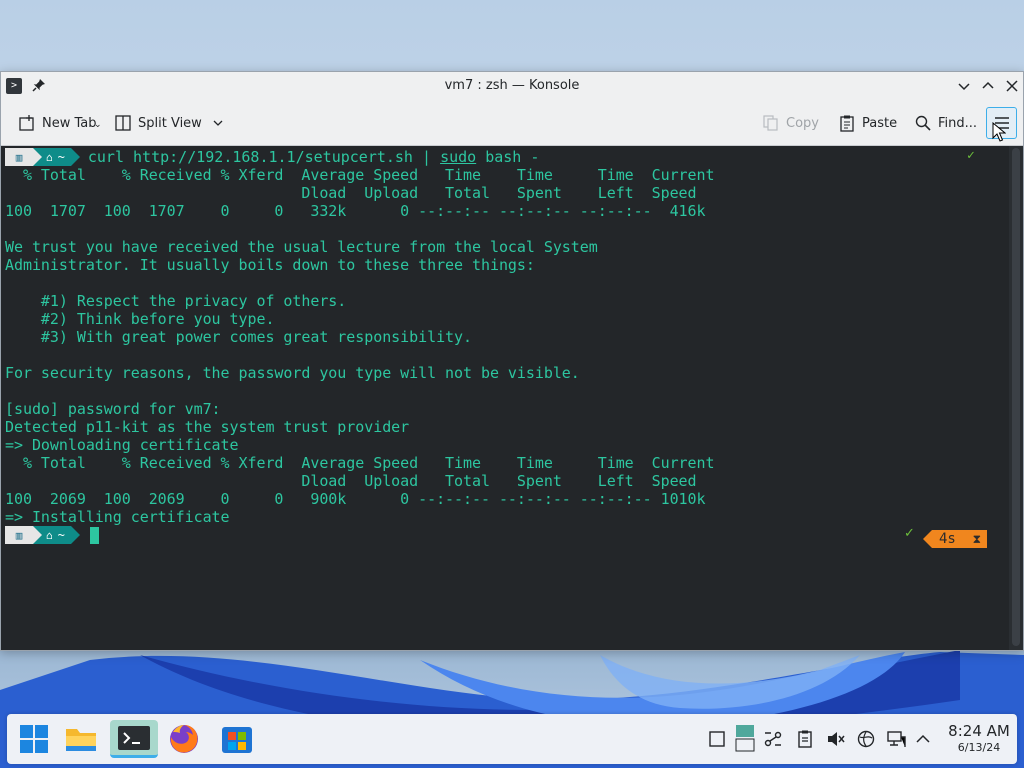  I want to click on paste-icon, so click(847, 123).